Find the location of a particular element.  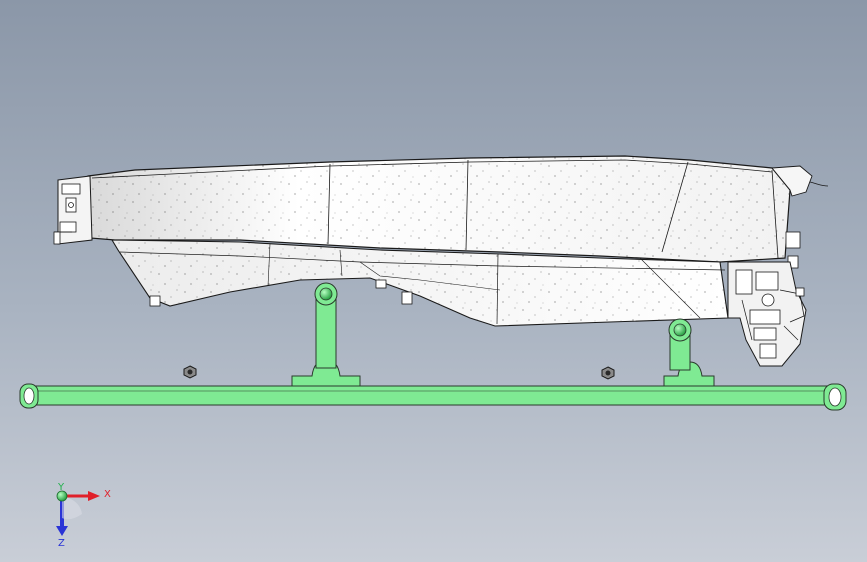

x-axis-arrow-icon is located at coordinates (94, 496).